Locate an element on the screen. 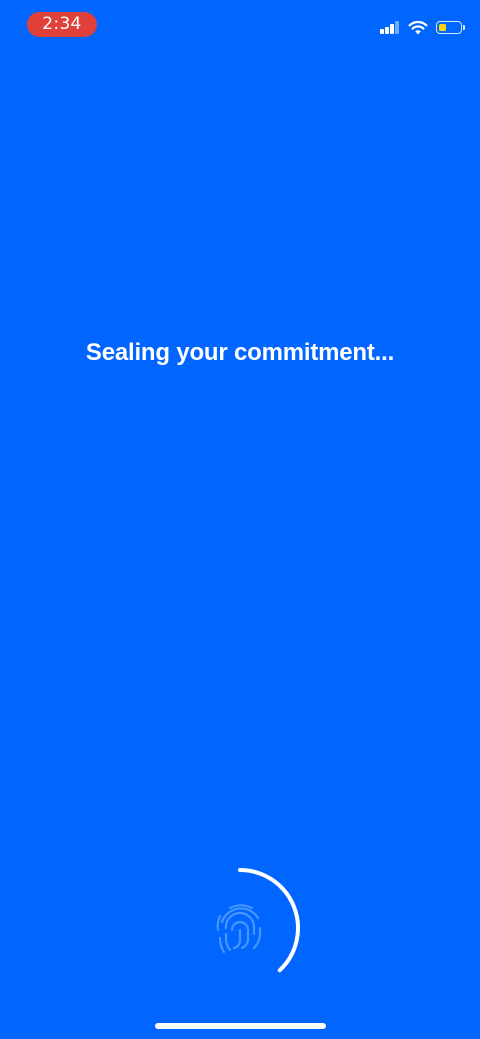 The image size is (480, 1039). fingerprint-icon is located at coordinates (239, 929).